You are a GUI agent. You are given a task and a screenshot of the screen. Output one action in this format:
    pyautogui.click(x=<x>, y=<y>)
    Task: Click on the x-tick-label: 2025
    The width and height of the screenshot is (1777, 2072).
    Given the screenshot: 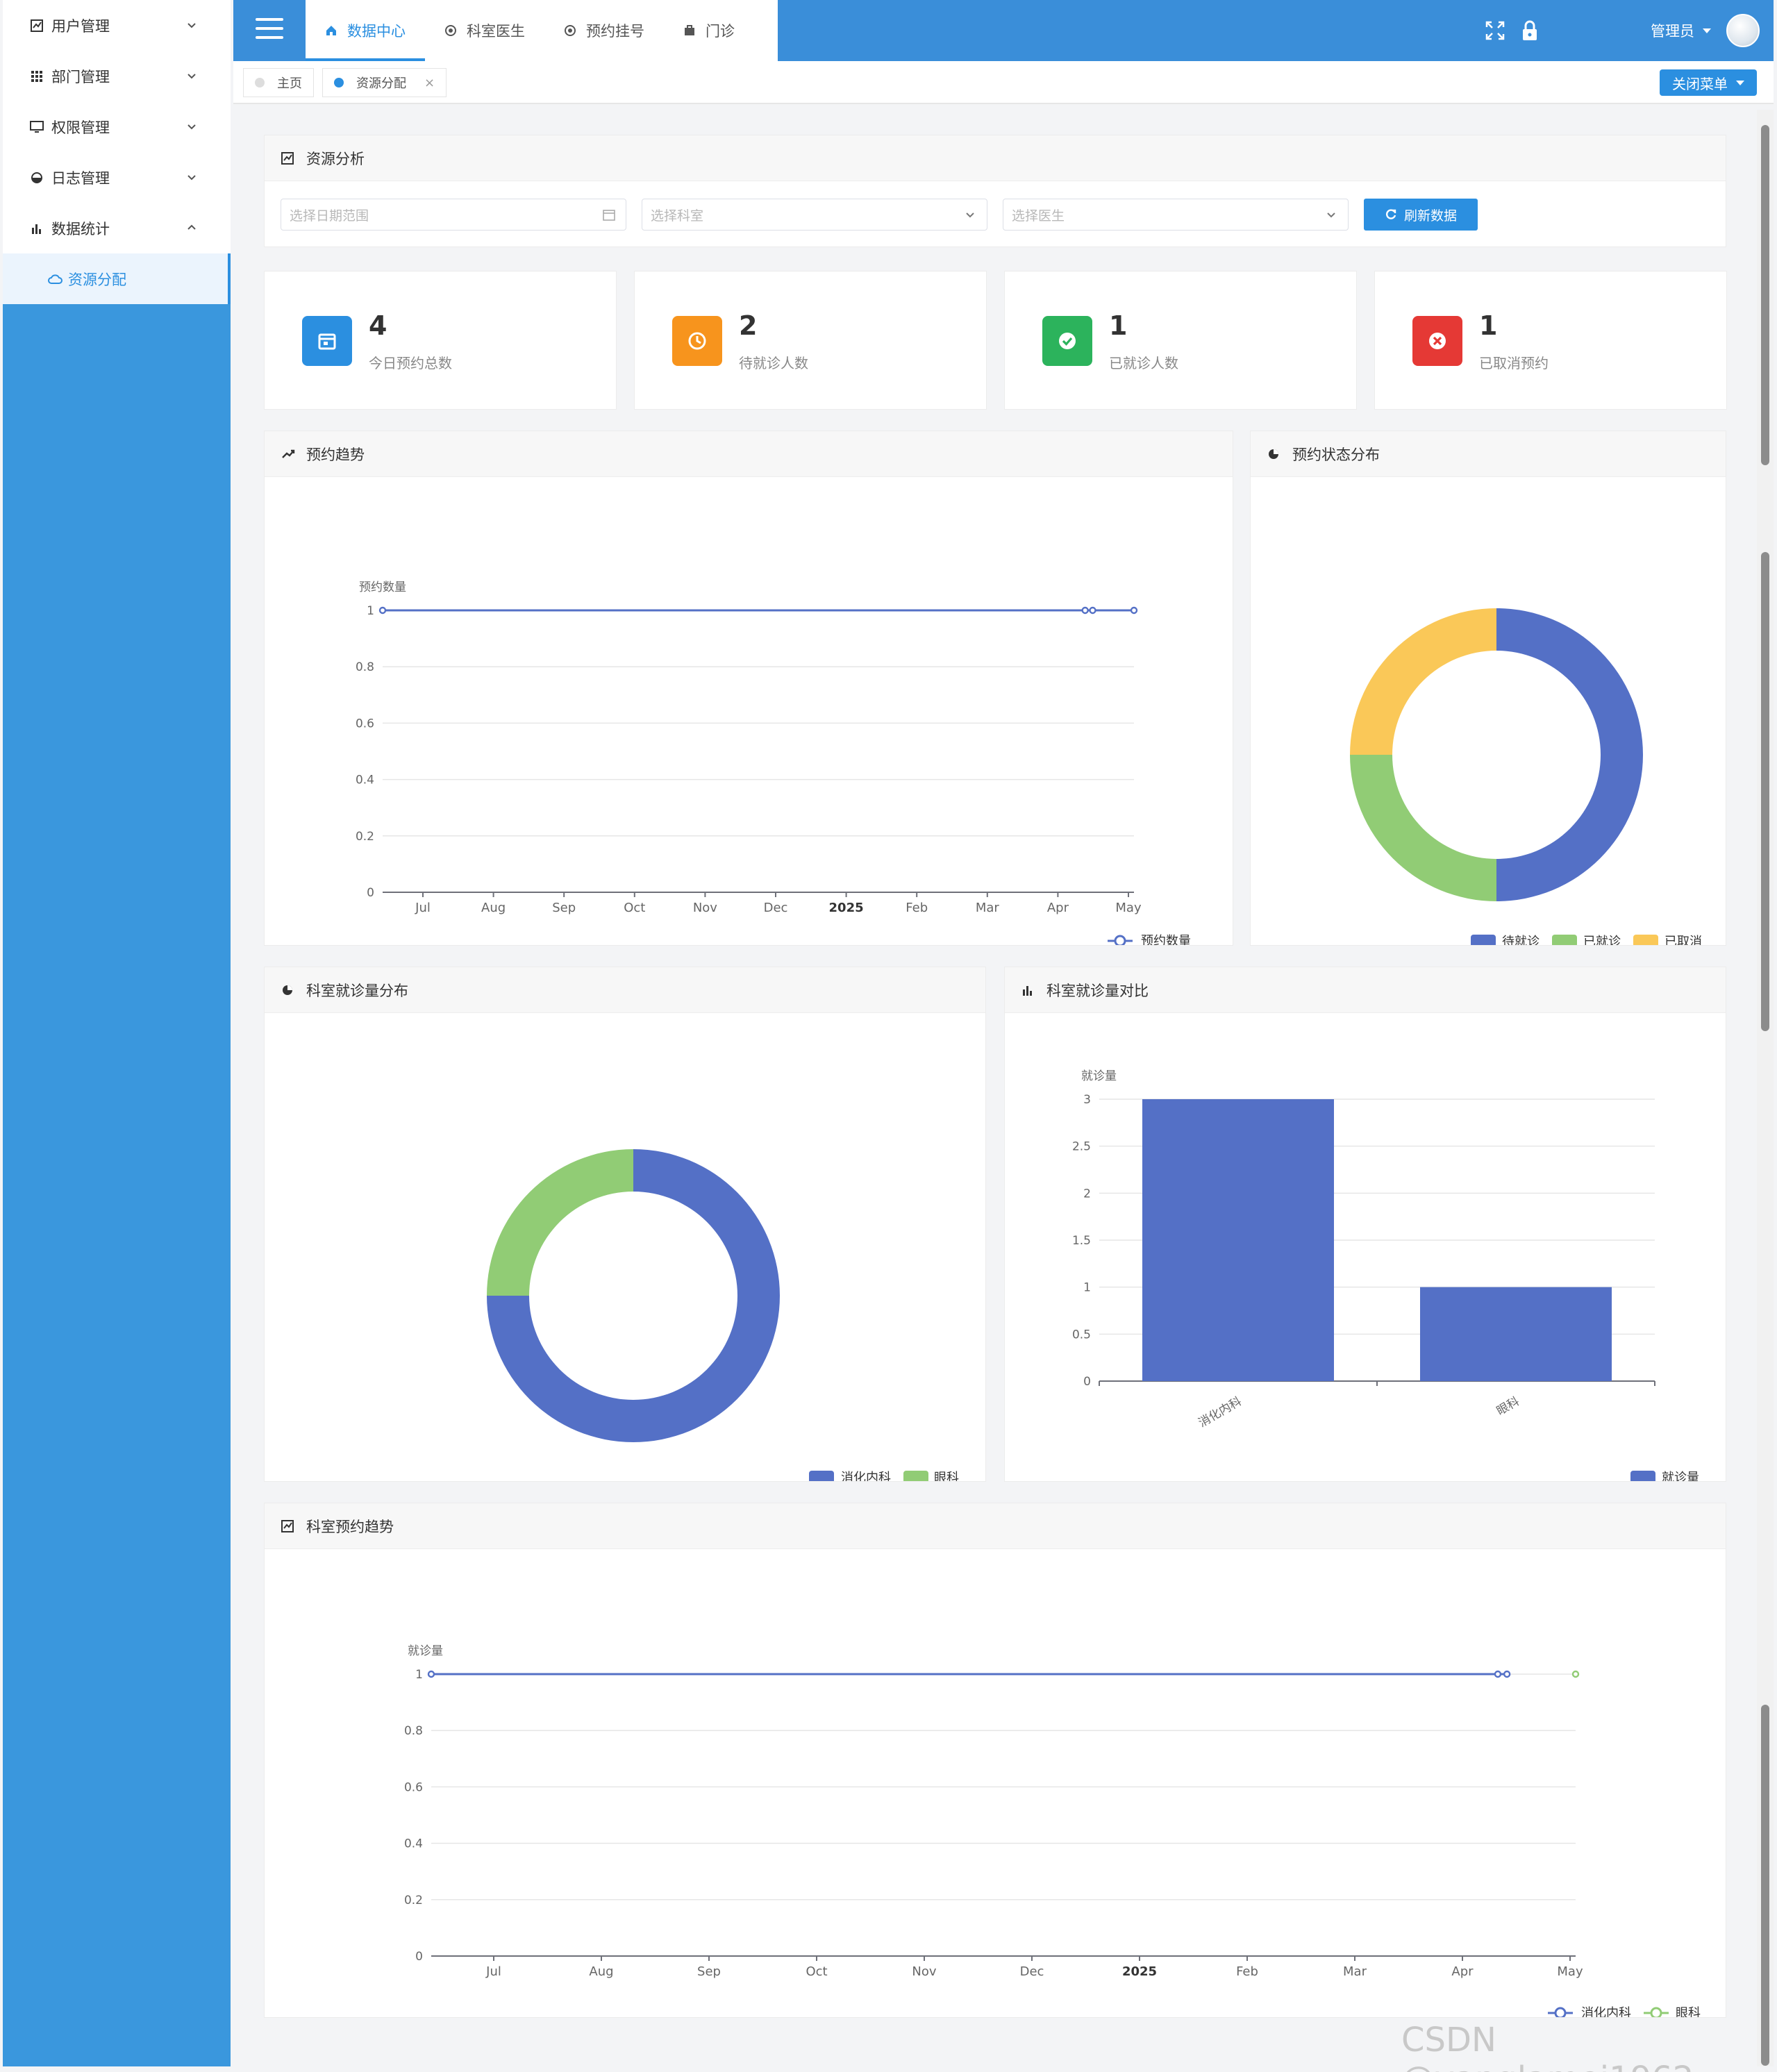 What is the action you would take?
    pyautogui.click(x=1139, y=1972)
    